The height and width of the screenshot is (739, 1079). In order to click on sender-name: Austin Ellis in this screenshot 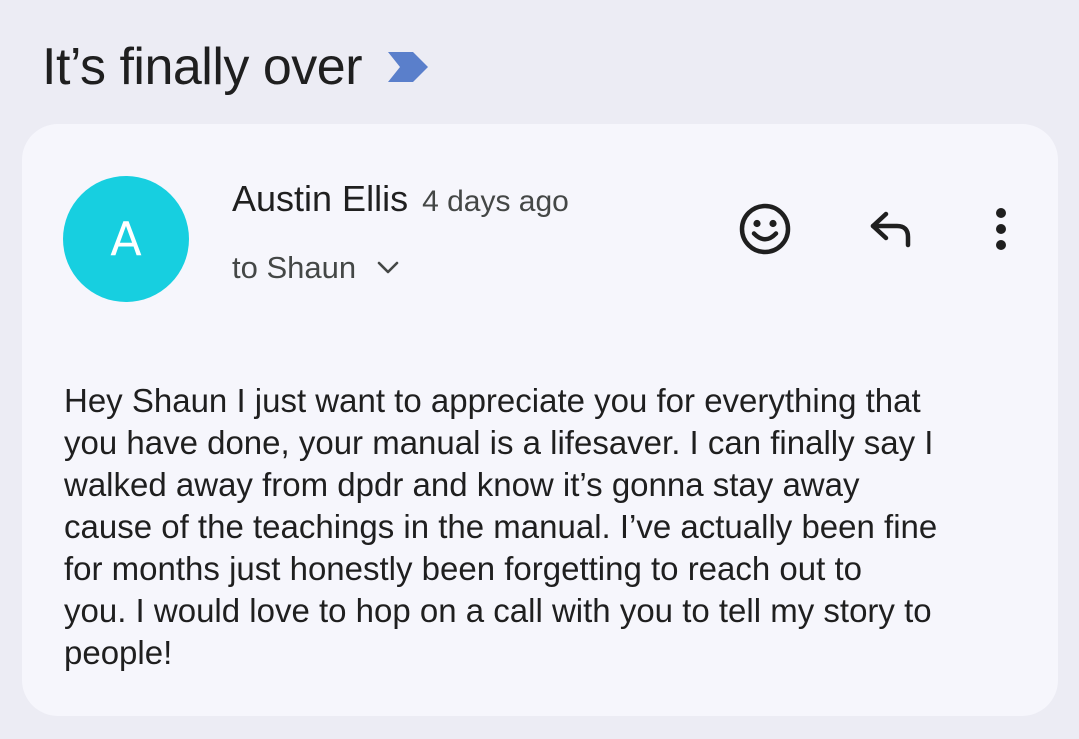, I will do `click(320, 198)`.